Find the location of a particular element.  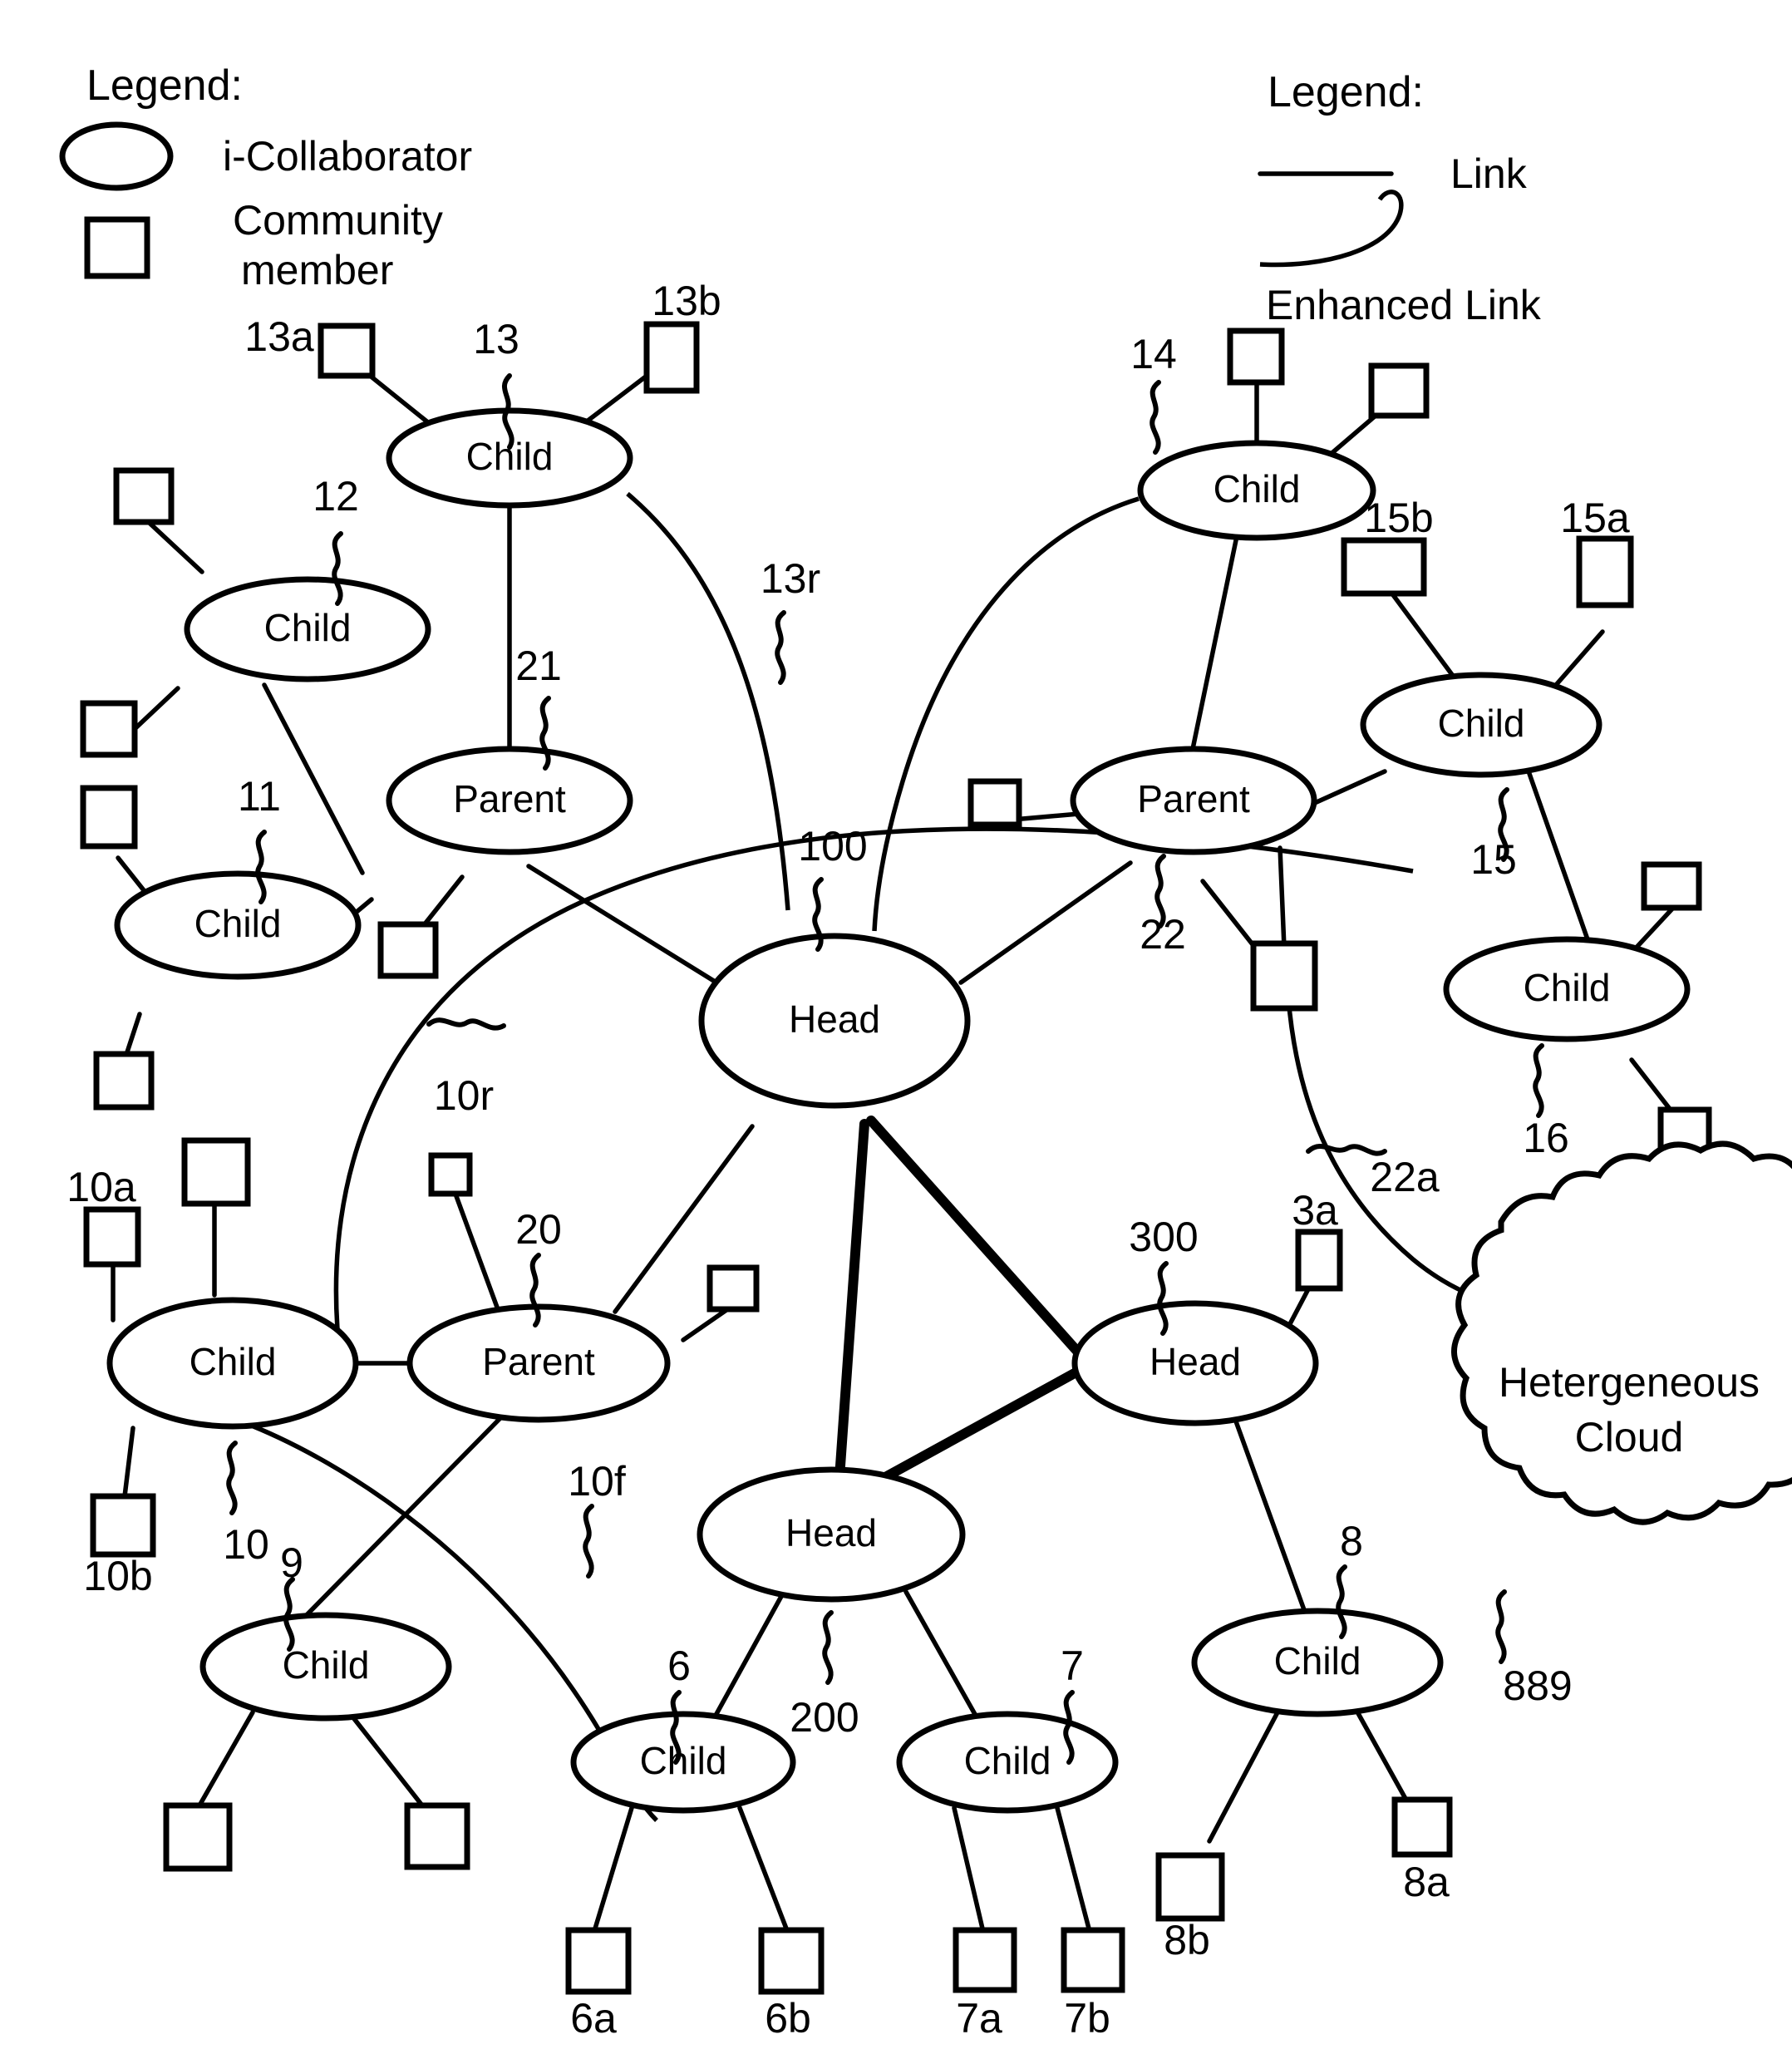

node-cloud-label-line2: Cloud is located at coordinates (1629, 1437).